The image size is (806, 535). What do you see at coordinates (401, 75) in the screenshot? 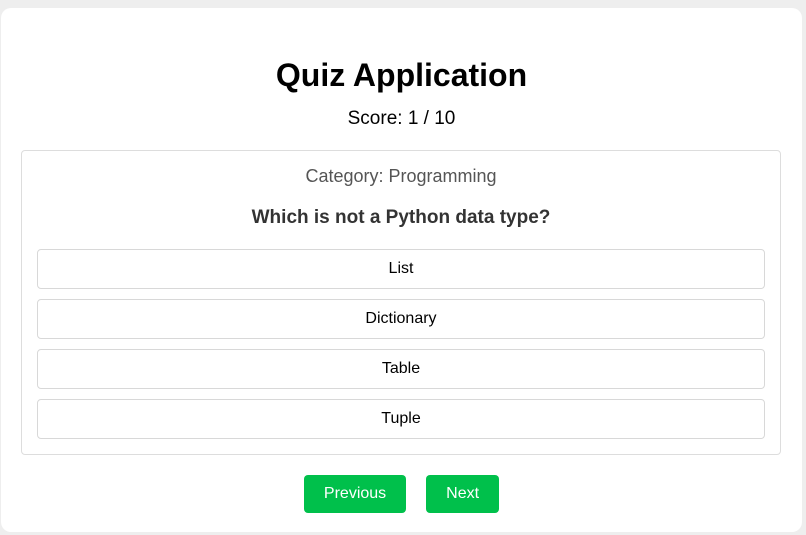
I see `page-title: Quiz Application` at bounding box center [401, 75].